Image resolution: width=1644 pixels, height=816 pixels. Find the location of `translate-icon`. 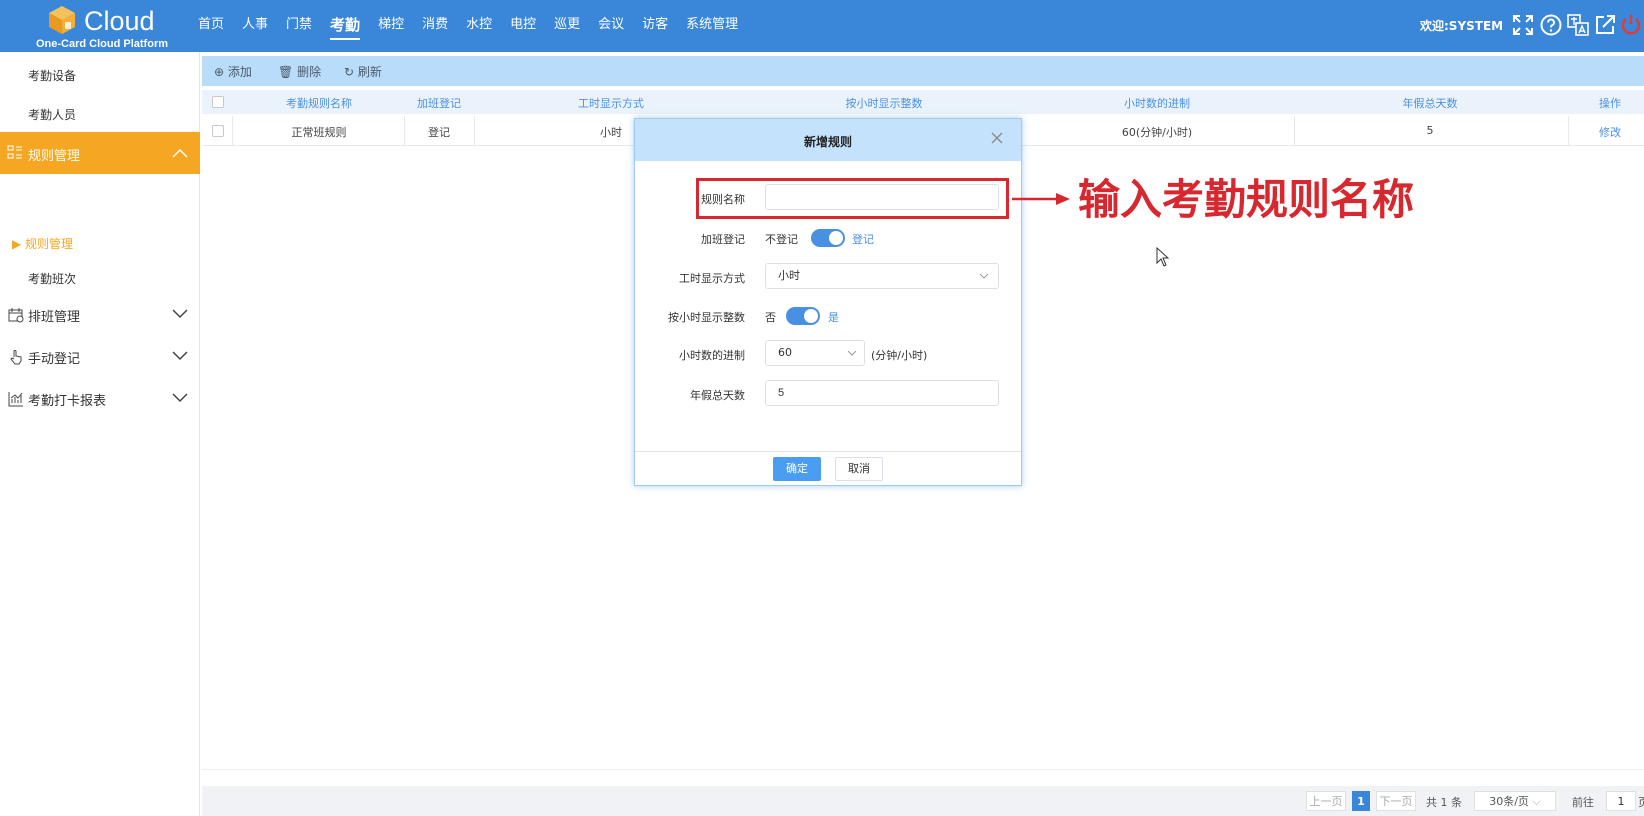

translate-icon is located at coordinates (1578, 25).